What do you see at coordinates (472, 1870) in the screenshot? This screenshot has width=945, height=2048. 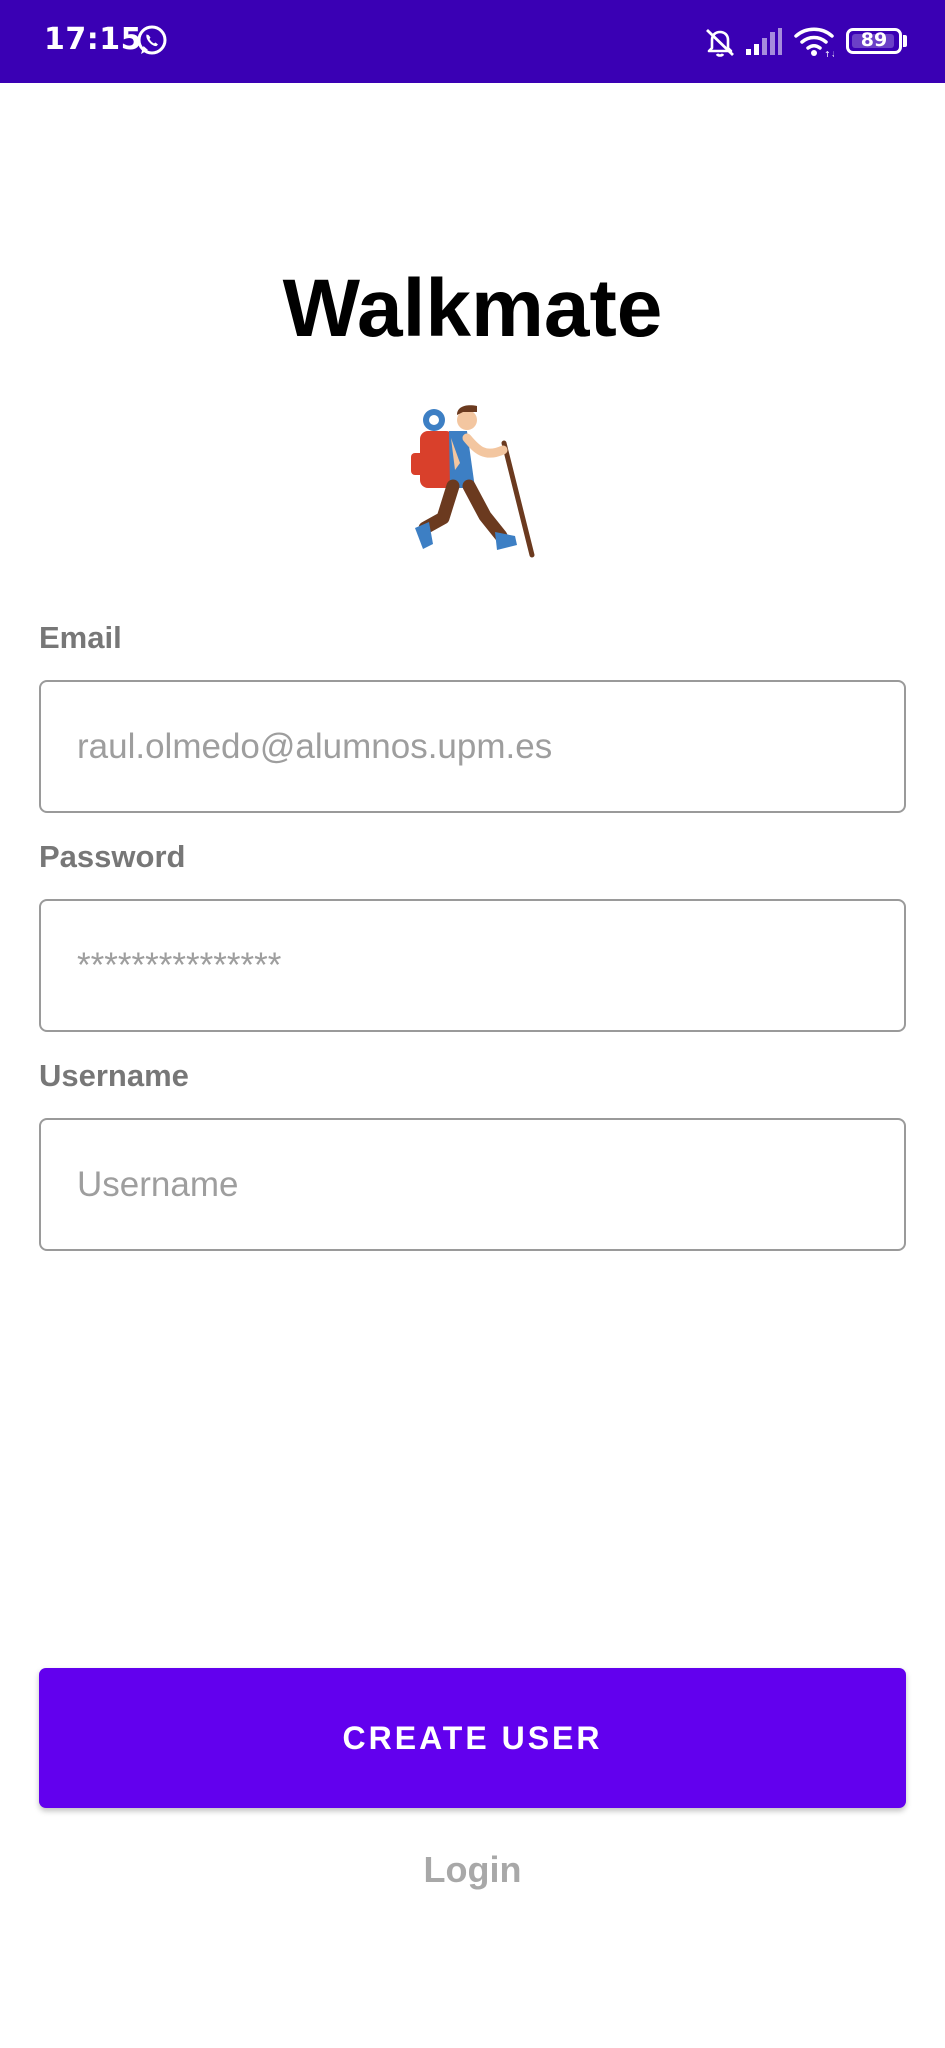 I see `login-link: Login` at bounding box center [472, 1870].